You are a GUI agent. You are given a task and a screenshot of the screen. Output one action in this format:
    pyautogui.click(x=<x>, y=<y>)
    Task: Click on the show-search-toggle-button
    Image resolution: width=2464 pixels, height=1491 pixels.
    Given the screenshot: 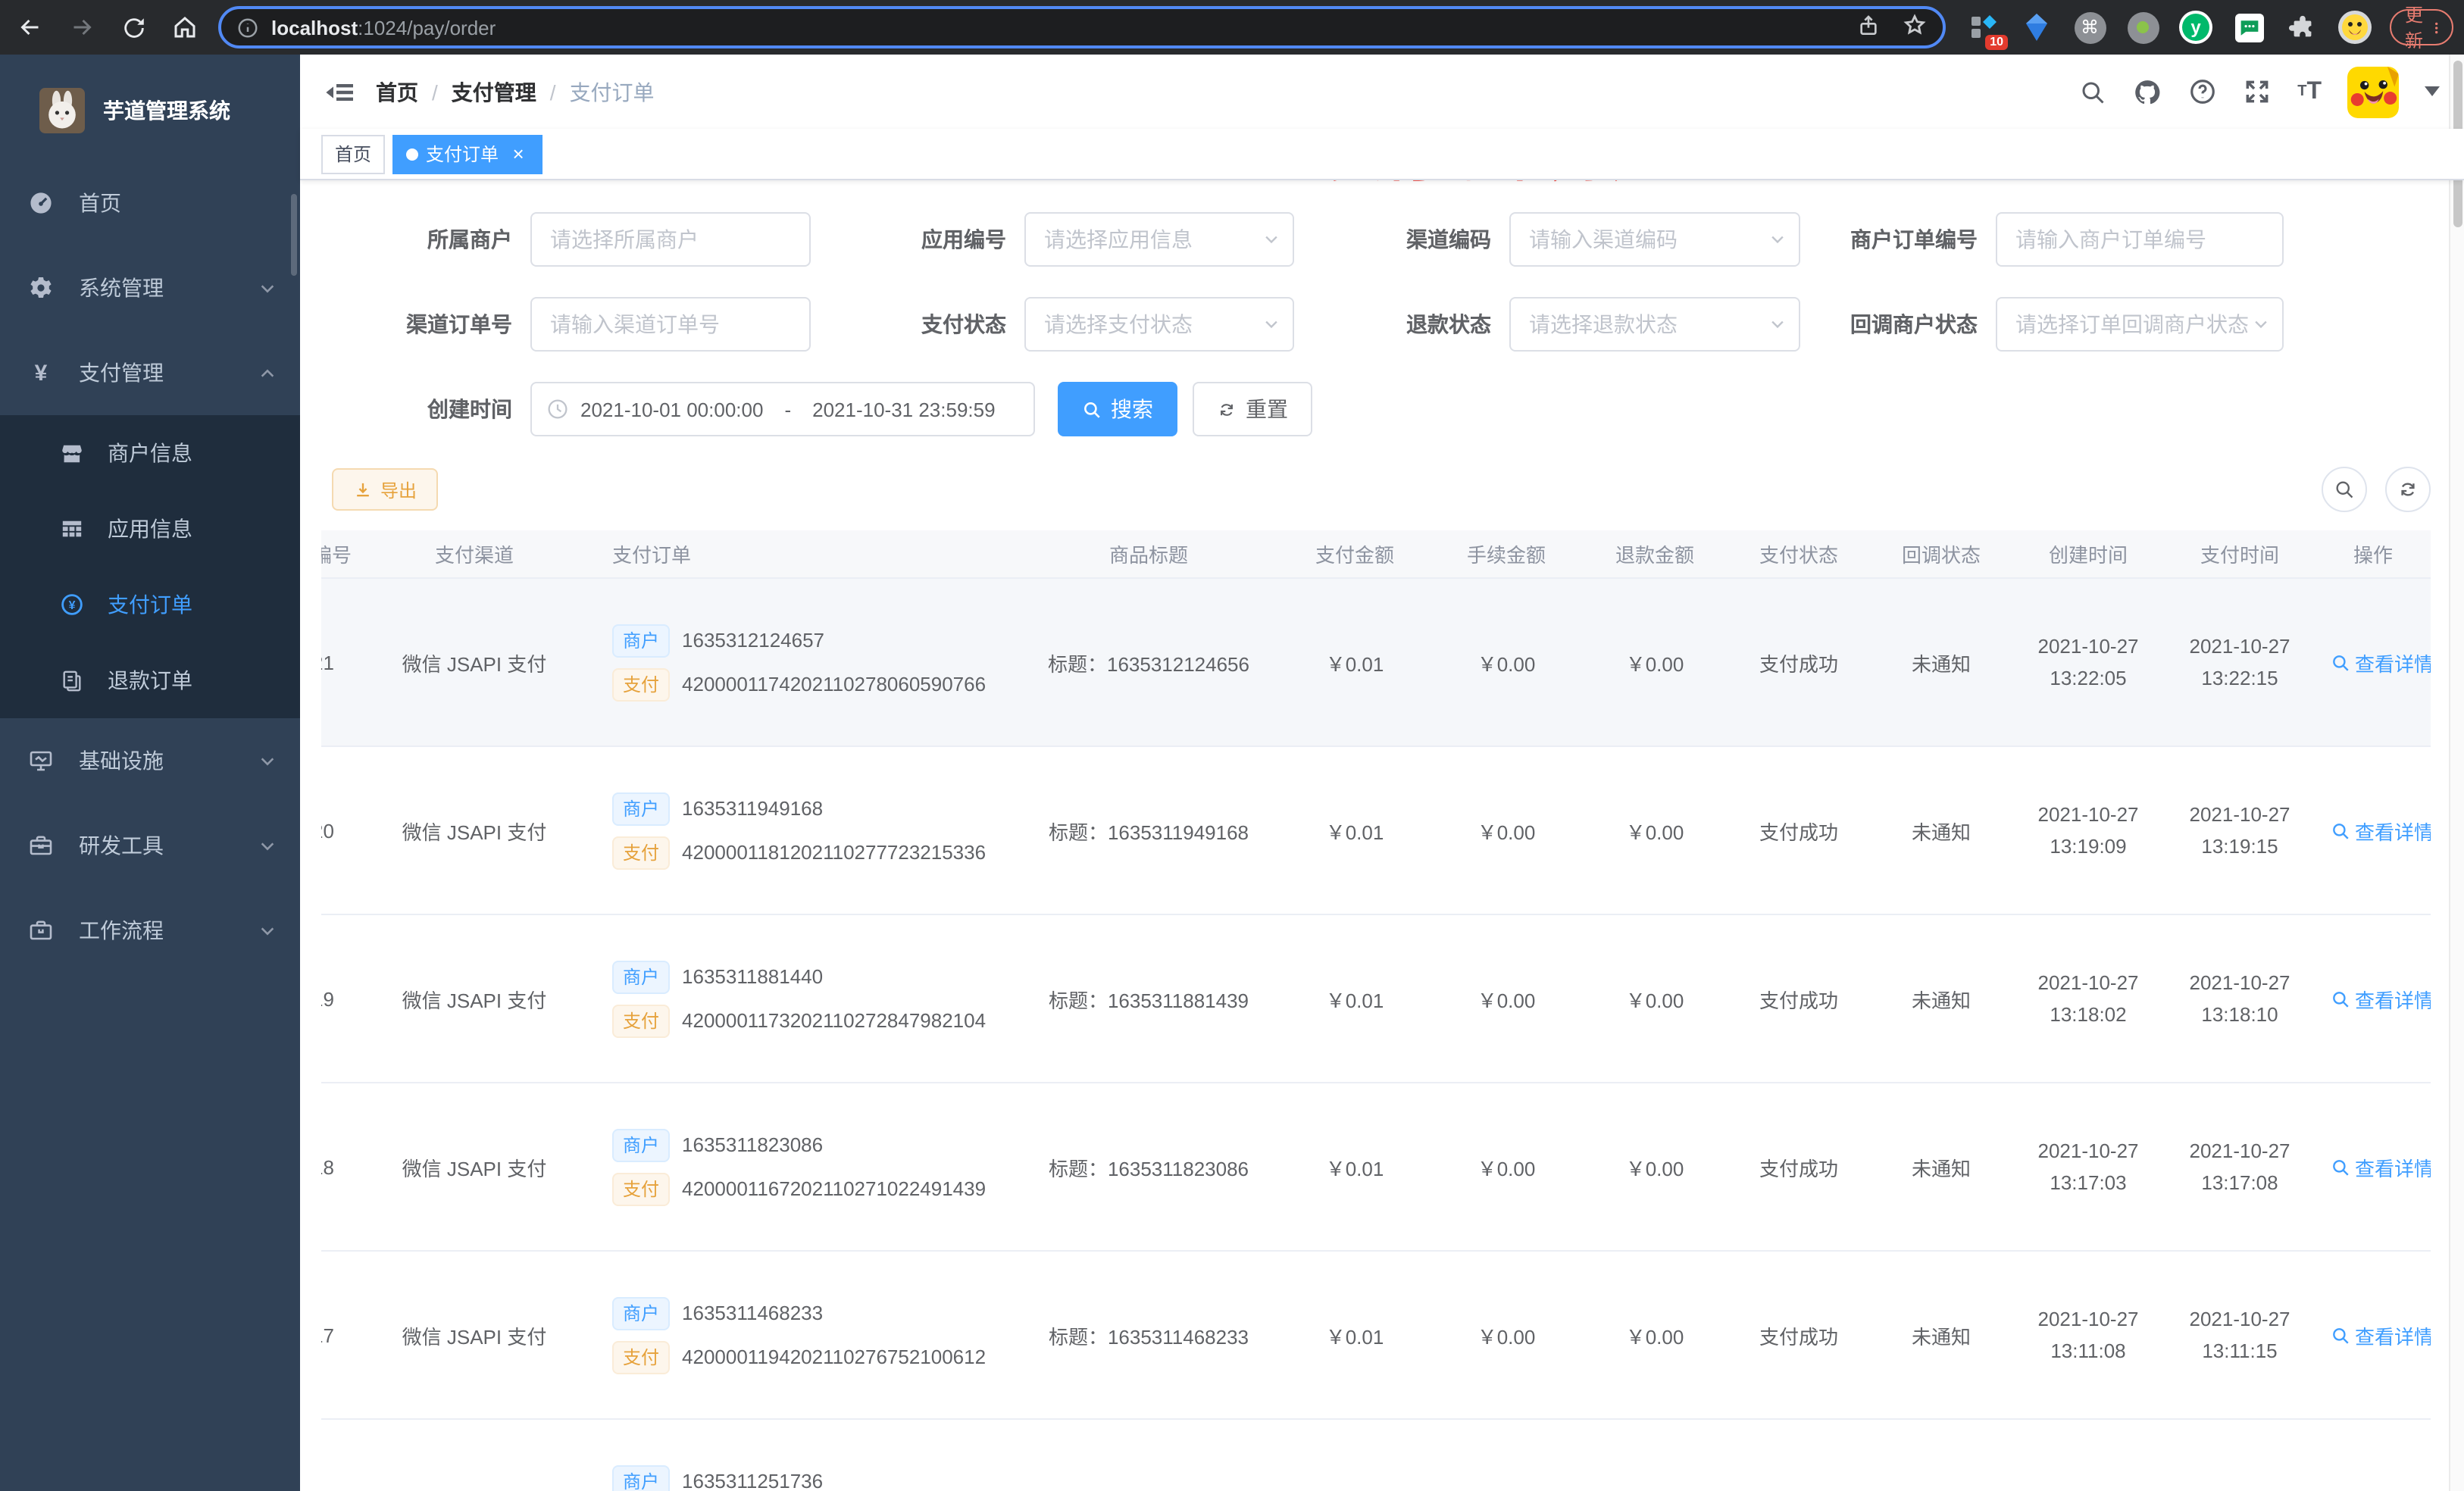 What is the action you would take?
    pyautogui.click(x=2344, y=489)
    